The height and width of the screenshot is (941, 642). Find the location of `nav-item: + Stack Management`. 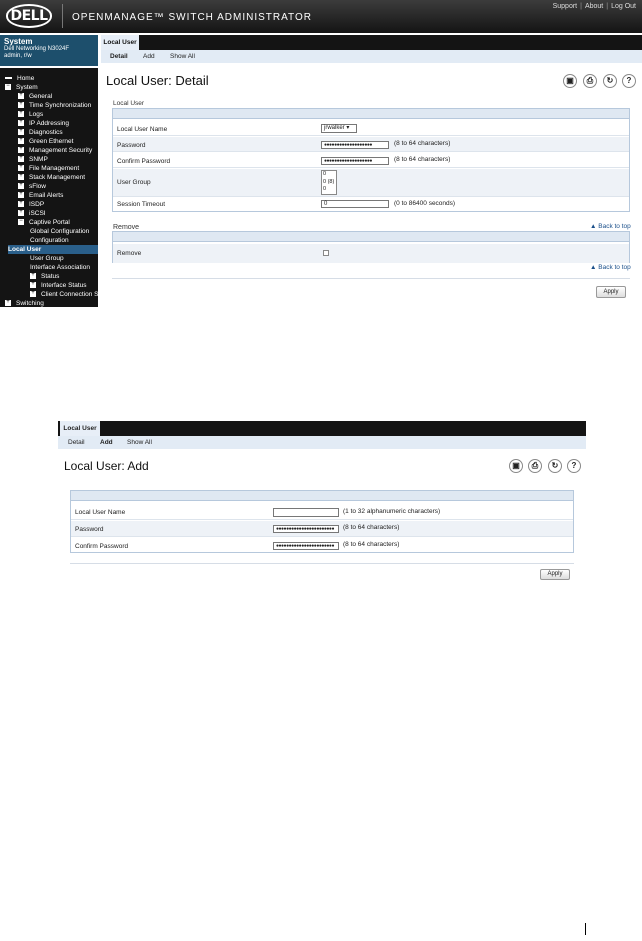

nav-item: + Stack Management is located at coordinates (51, 177).